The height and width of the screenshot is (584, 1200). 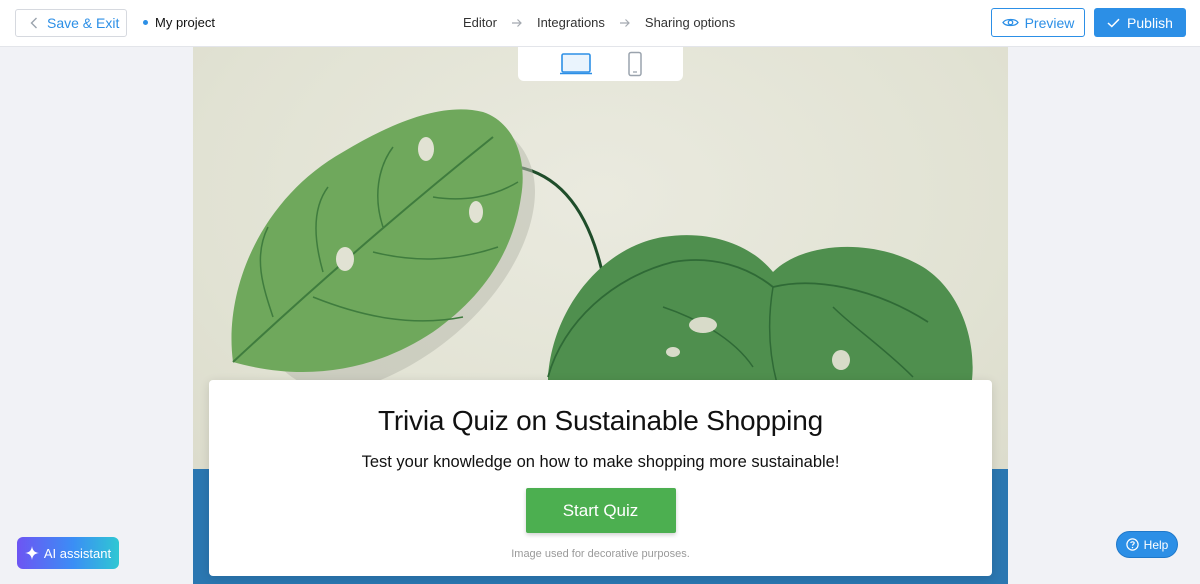 I want to click on ai-assistant-label: AI assistant, so click(x=77, y=553).